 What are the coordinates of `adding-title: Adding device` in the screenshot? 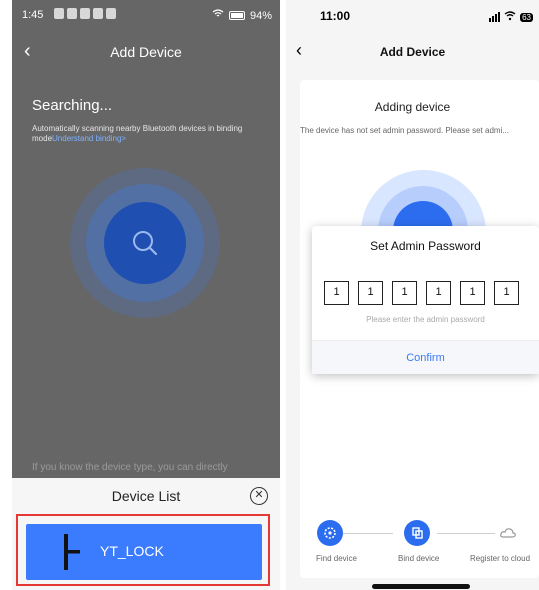 It's located at (412, 107).